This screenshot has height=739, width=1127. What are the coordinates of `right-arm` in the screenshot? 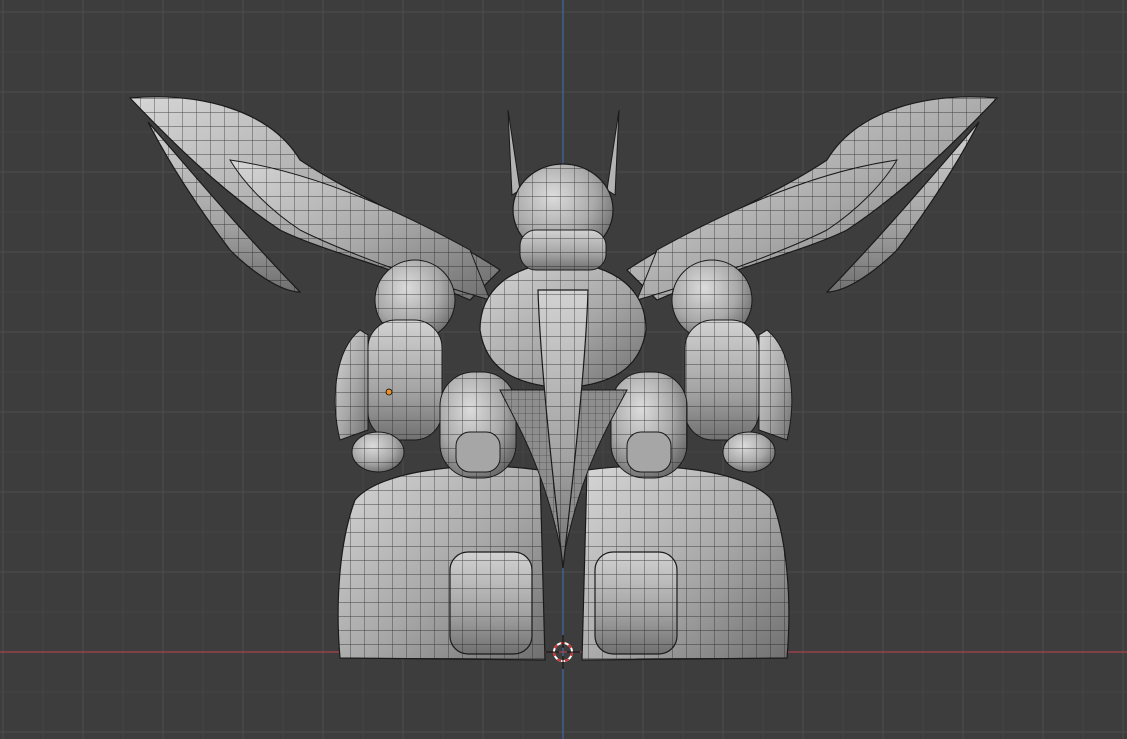 It's located at (738, 396).